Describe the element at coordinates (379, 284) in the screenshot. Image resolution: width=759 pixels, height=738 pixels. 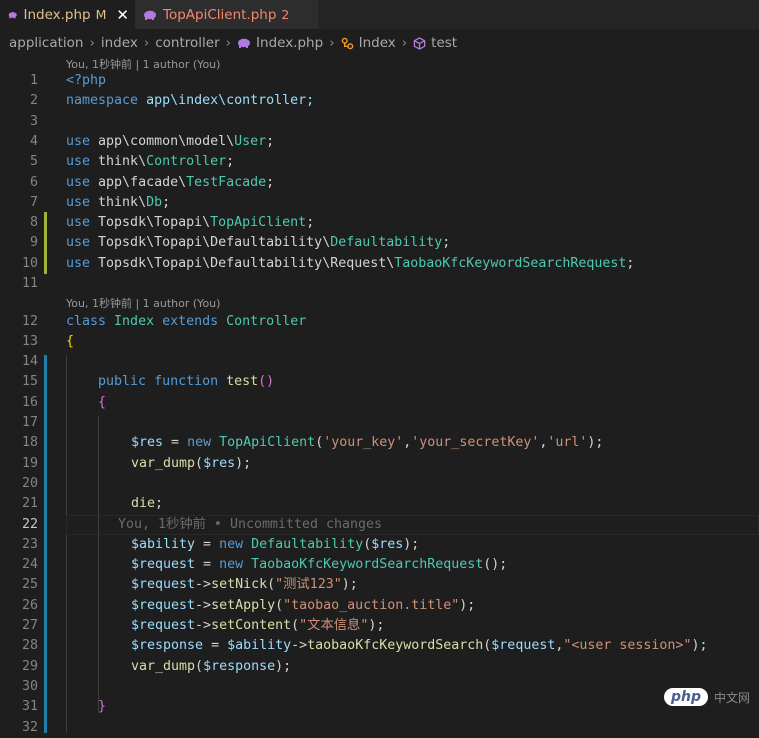
I see `code-line: 11` at that location.